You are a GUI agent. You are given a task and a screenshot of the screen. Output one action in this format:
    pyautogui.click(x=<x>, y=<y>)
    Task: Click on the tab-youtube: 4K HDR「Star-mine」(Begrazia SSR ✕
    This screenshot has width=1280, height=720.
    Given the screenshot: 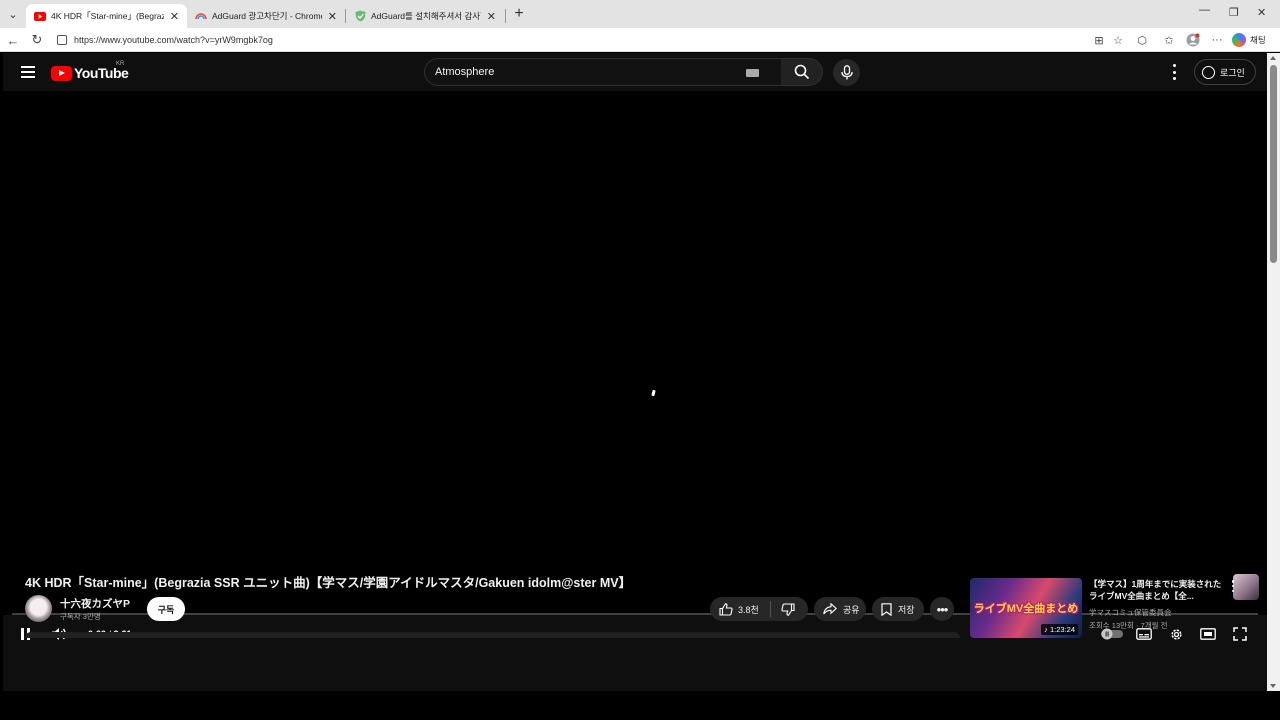 What is the action you would take?
    pyautogui.click(x=106, y=16)
    